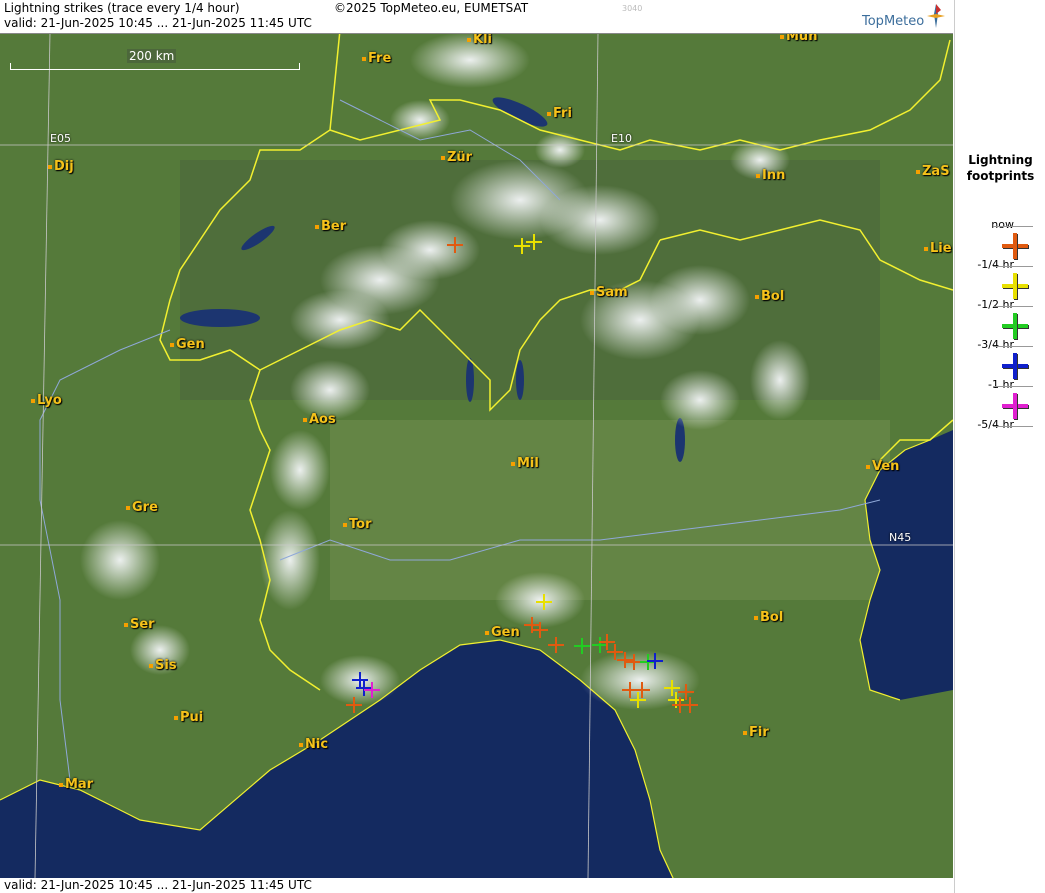  What do you see at coordinates (882, 466) in the screenshot?
I see `city-ven: Ven` at bounding box center [882, 466].